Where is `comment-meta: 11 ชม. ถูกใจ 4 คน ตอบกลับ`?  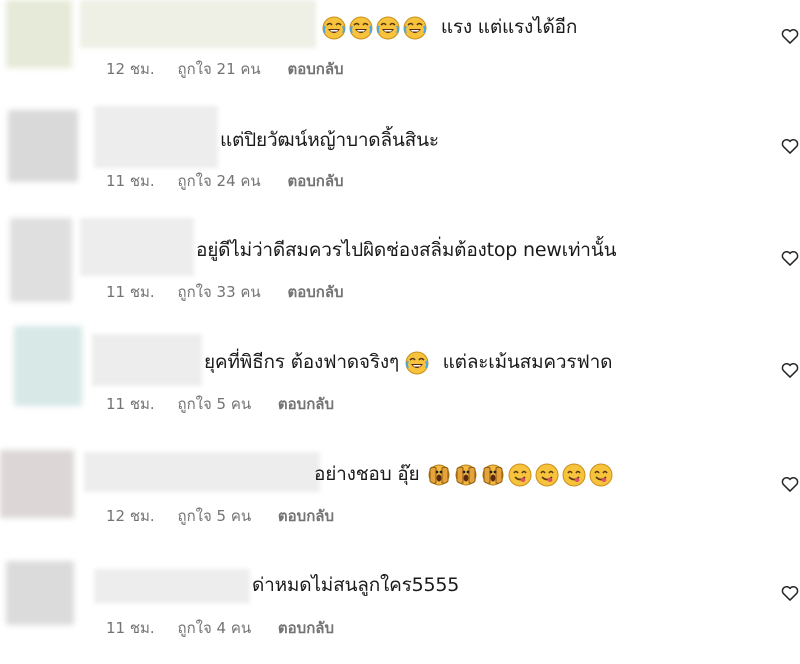 comment-meta: 11 ชม. ถูกใจ 4 คน ตอบกลับ is located at coordinates (220, 628).